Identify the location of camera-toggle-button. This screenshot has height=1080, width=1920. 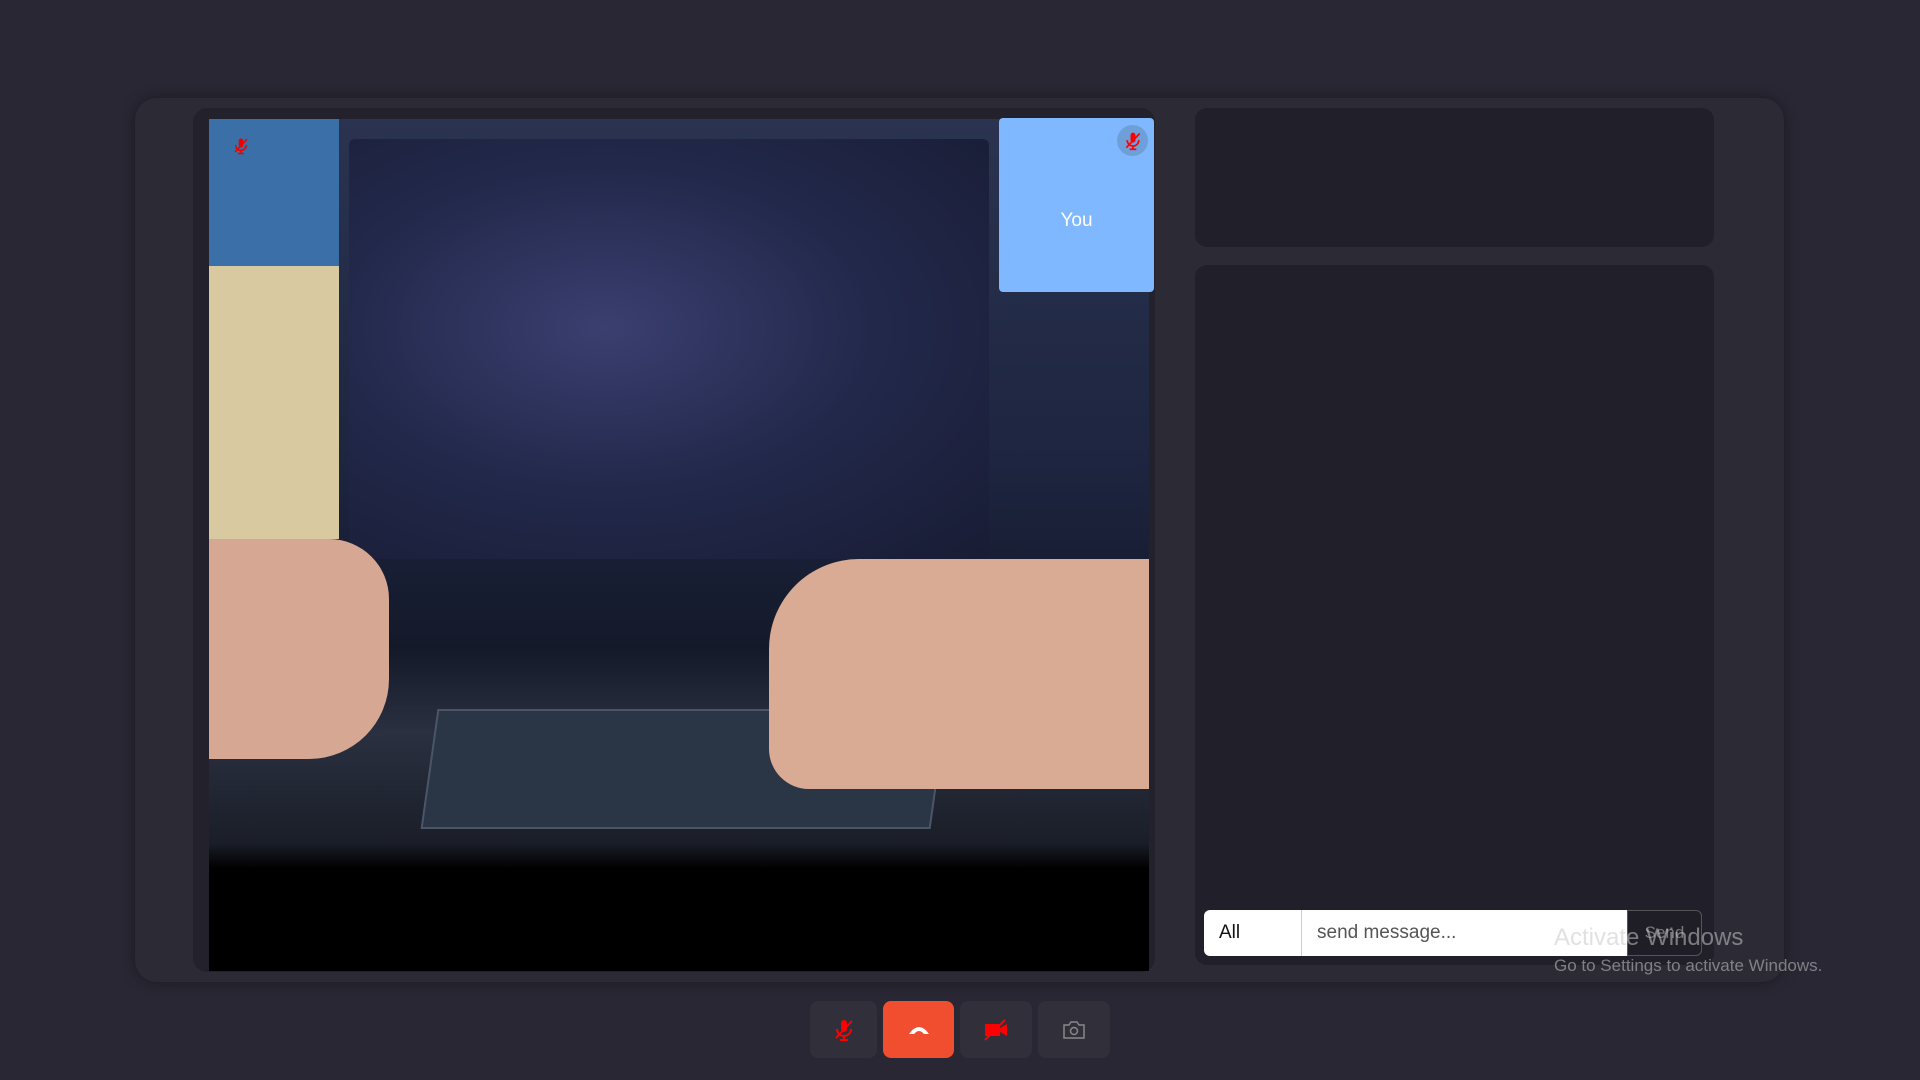
(996, 1029).